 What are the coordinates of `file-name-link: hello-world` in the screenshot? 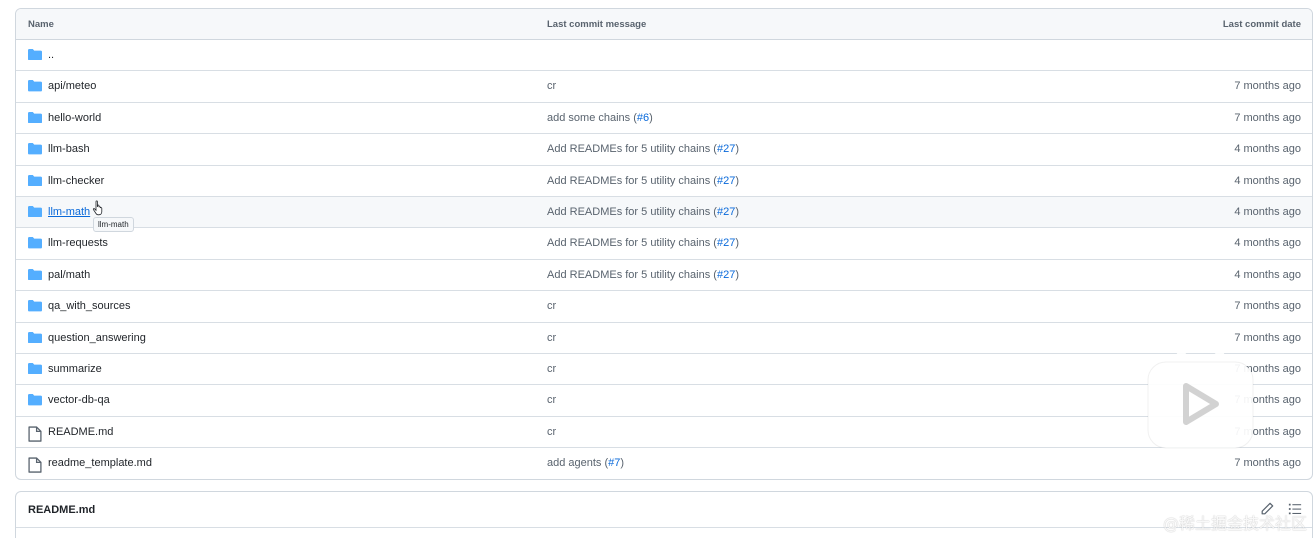 It's located at (74, 118).